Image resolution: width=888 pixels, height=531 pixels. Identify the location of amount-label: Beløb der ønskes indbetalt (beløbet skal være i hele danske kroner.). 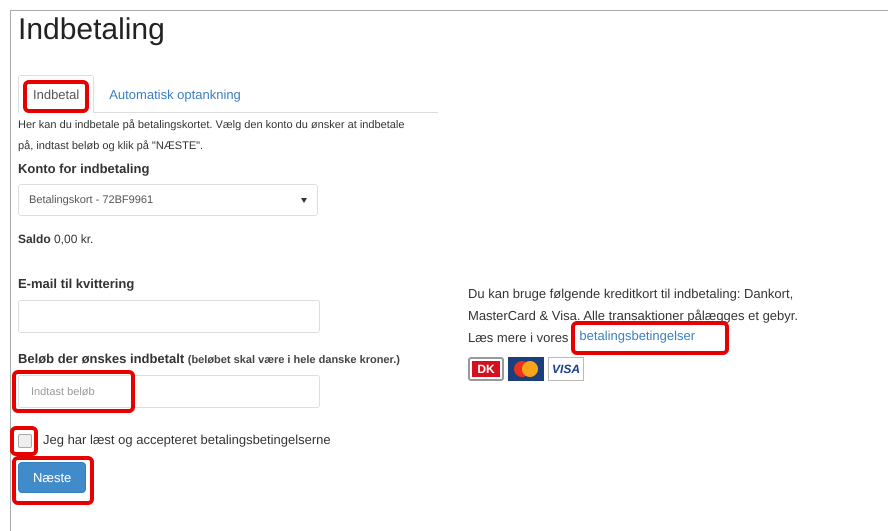
(209, 359).